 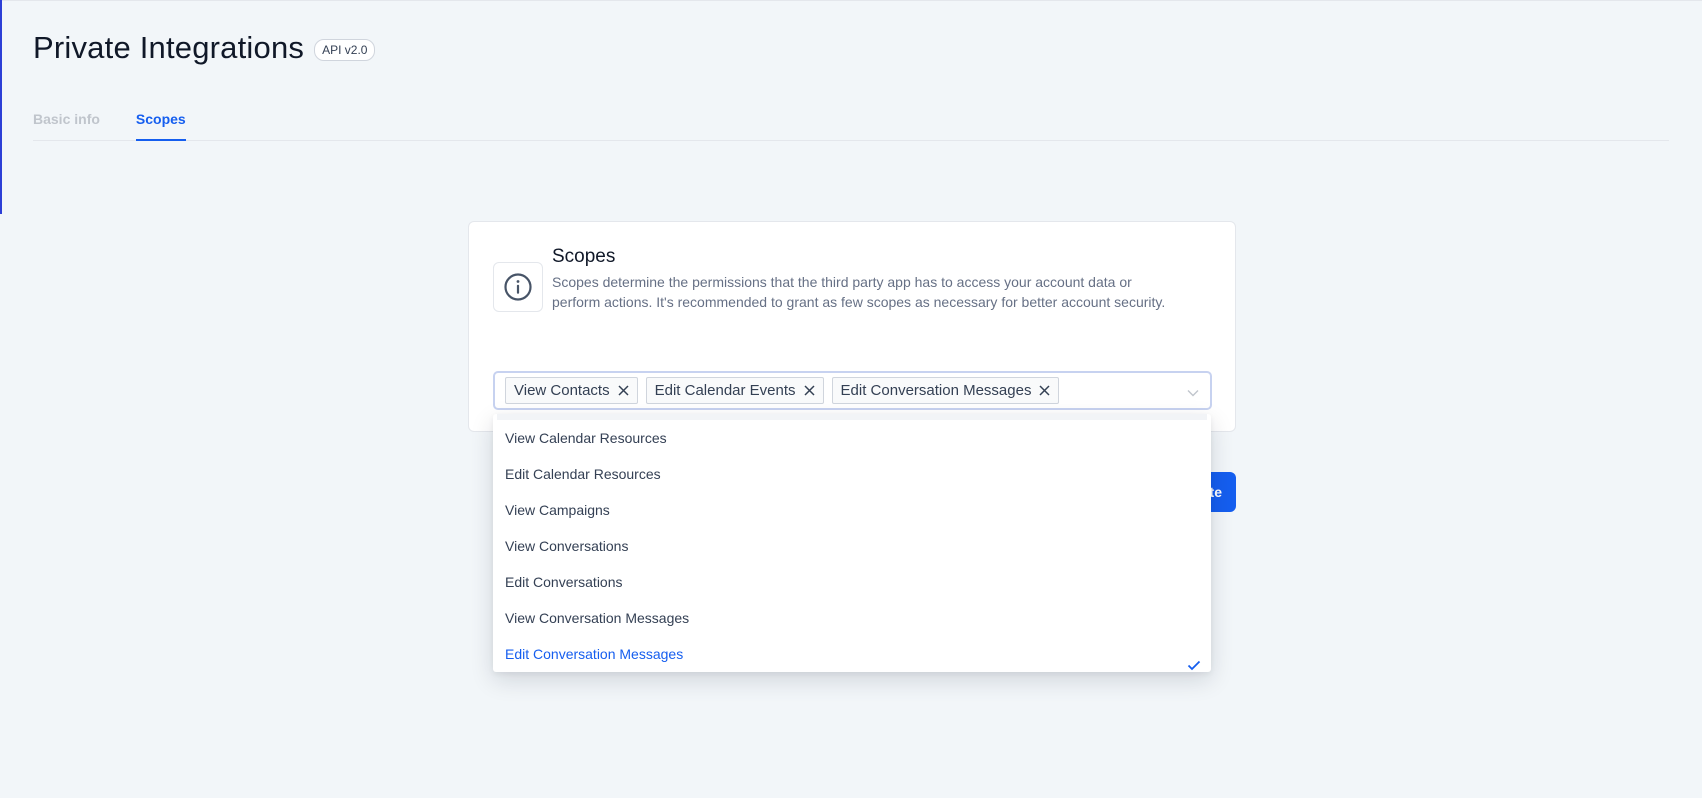 What do you see at coordinates (1193, 394) in the screenshot?
I see `chevron-down-icon` at bounding box center [1193, 394].